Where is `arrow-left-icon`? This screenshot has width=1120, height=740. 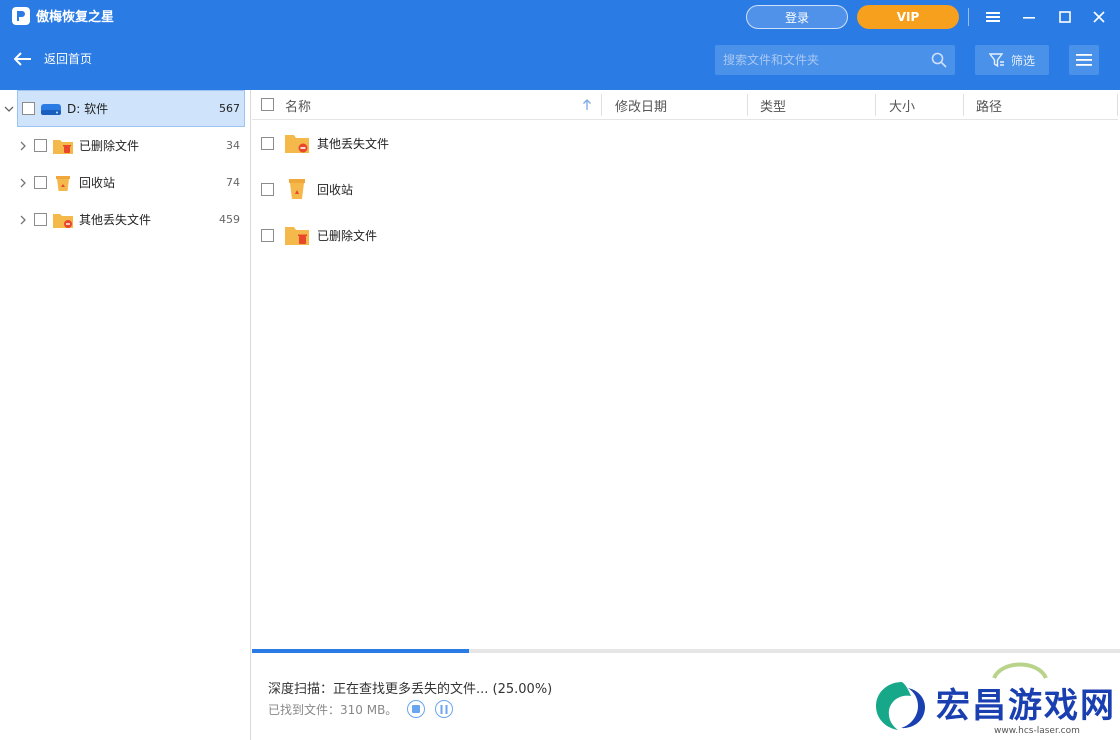 arrow-left-icon is located at coordinates (22, 58).